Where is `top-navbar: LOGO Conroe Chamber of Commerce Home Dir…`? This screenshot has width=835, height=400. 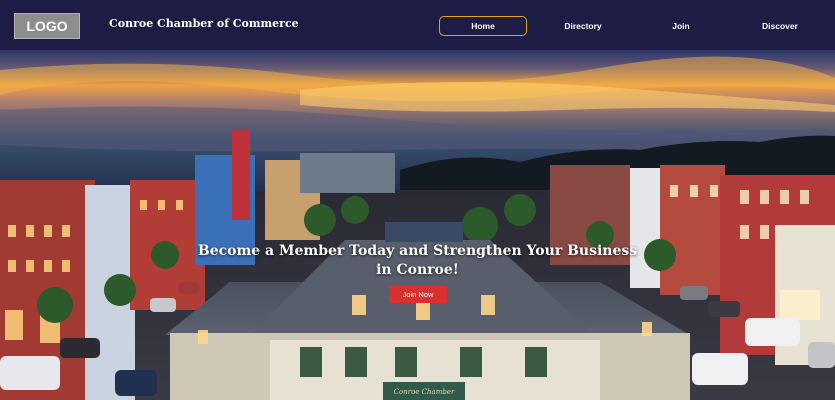
top-navbar: LOGO Conroe Chamber of Commerce Home Dir… is located at coordinates (417, 25).